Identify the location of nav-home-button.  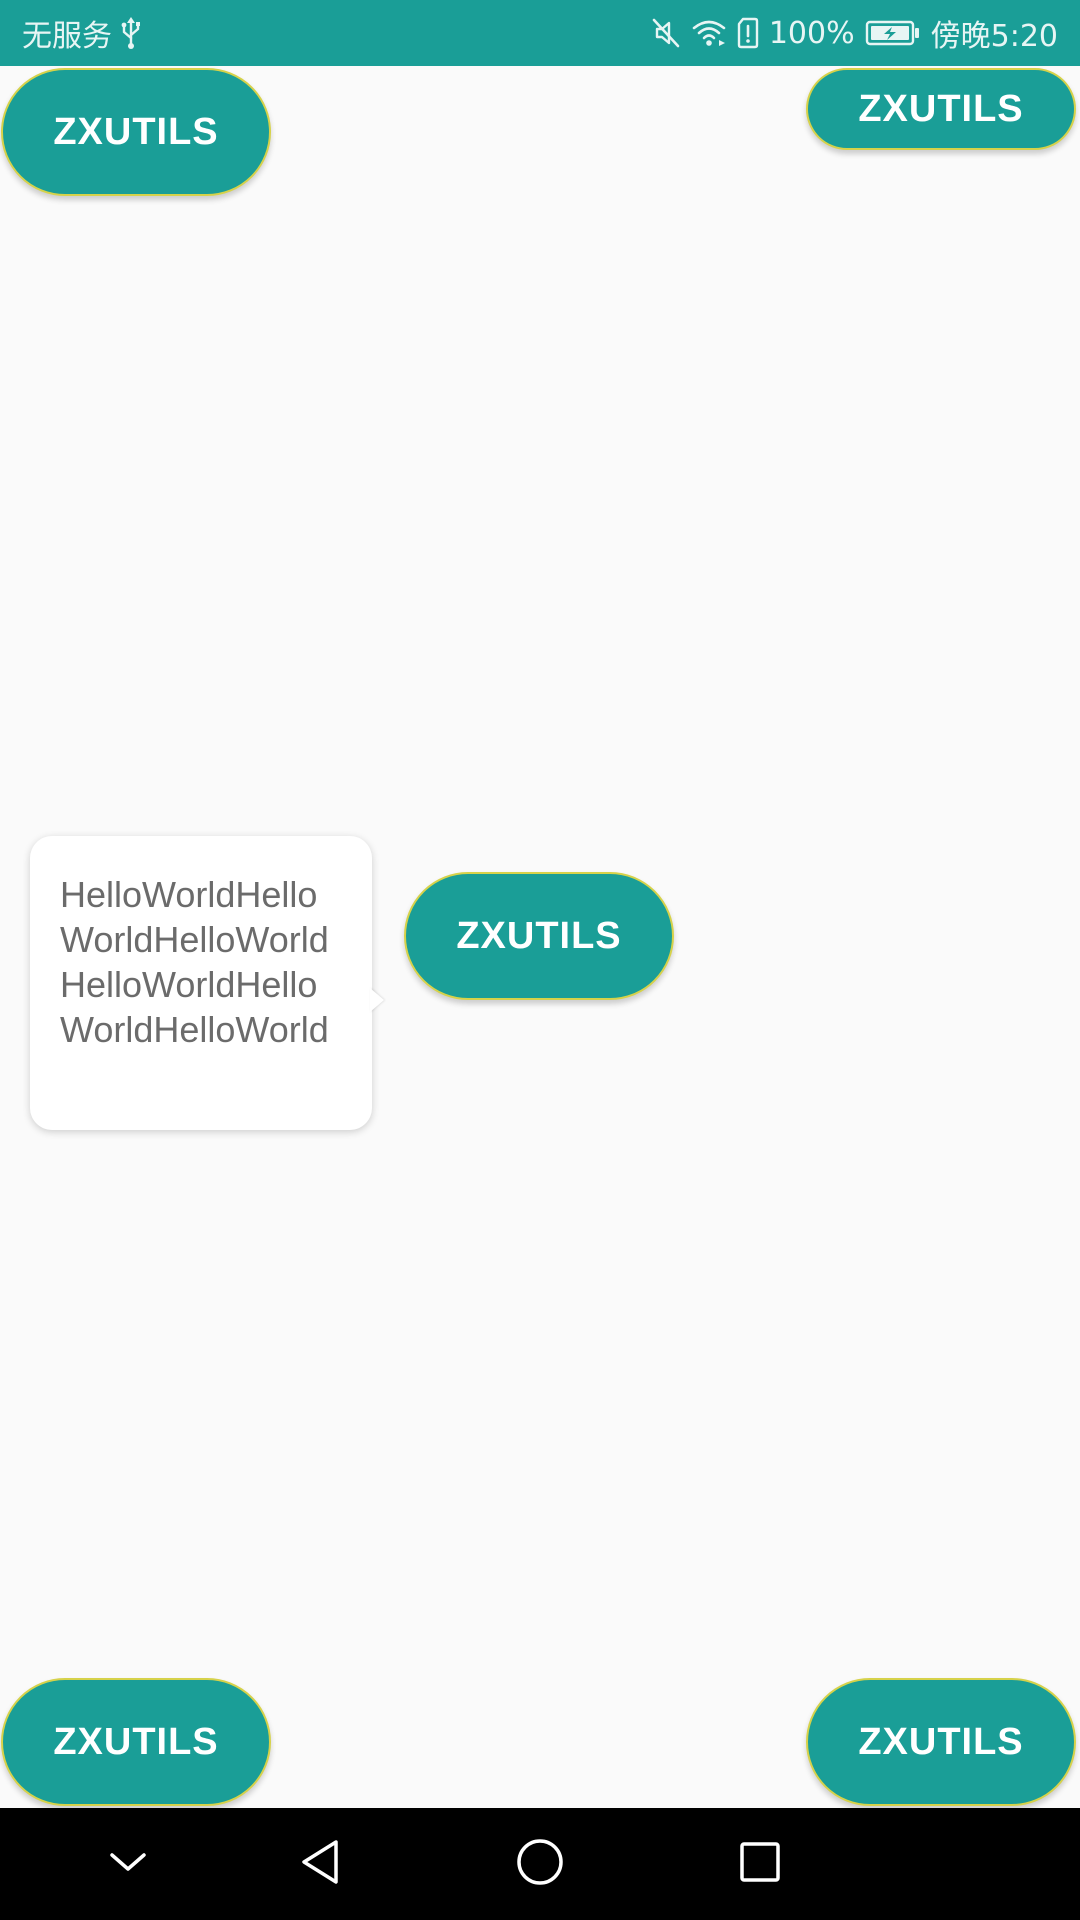
(540, 1864).